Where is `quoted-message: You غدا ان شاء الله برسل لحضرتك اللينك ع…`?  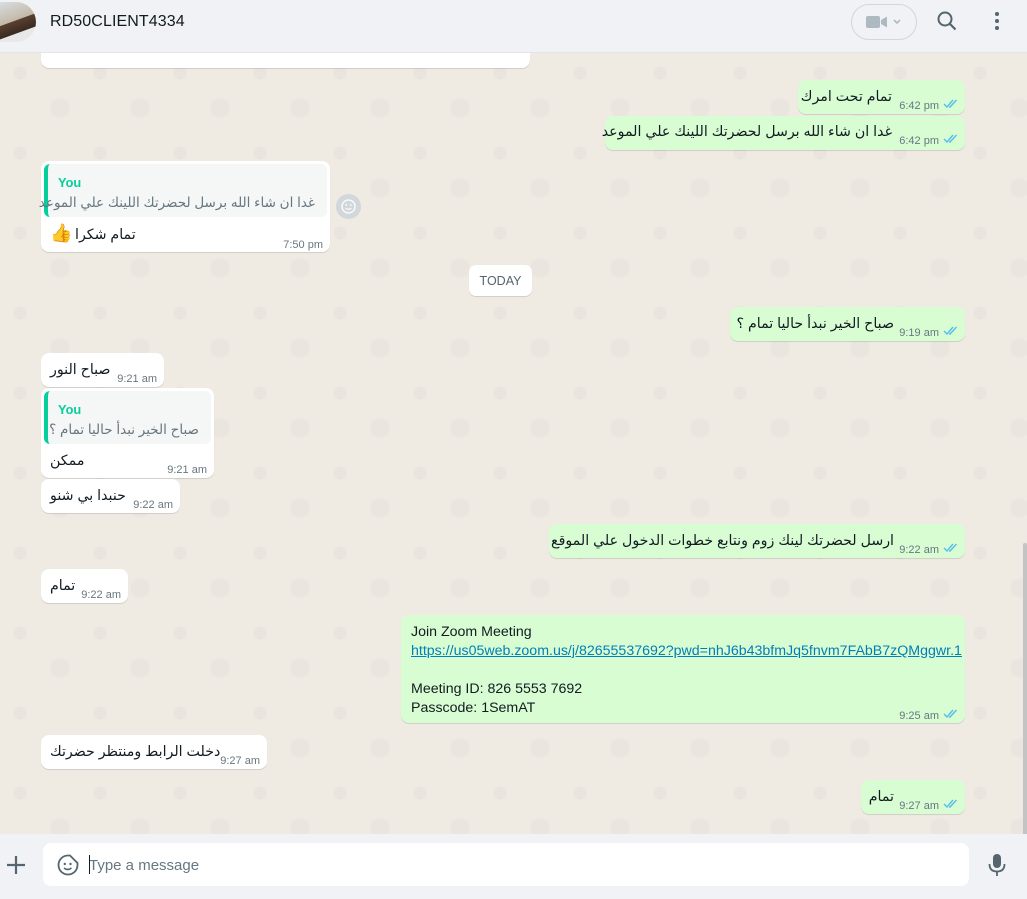
quoted-message: You غدا ان شاء الله برسل لحضرتك اللينك ع… is located at coordinates (183, 190).